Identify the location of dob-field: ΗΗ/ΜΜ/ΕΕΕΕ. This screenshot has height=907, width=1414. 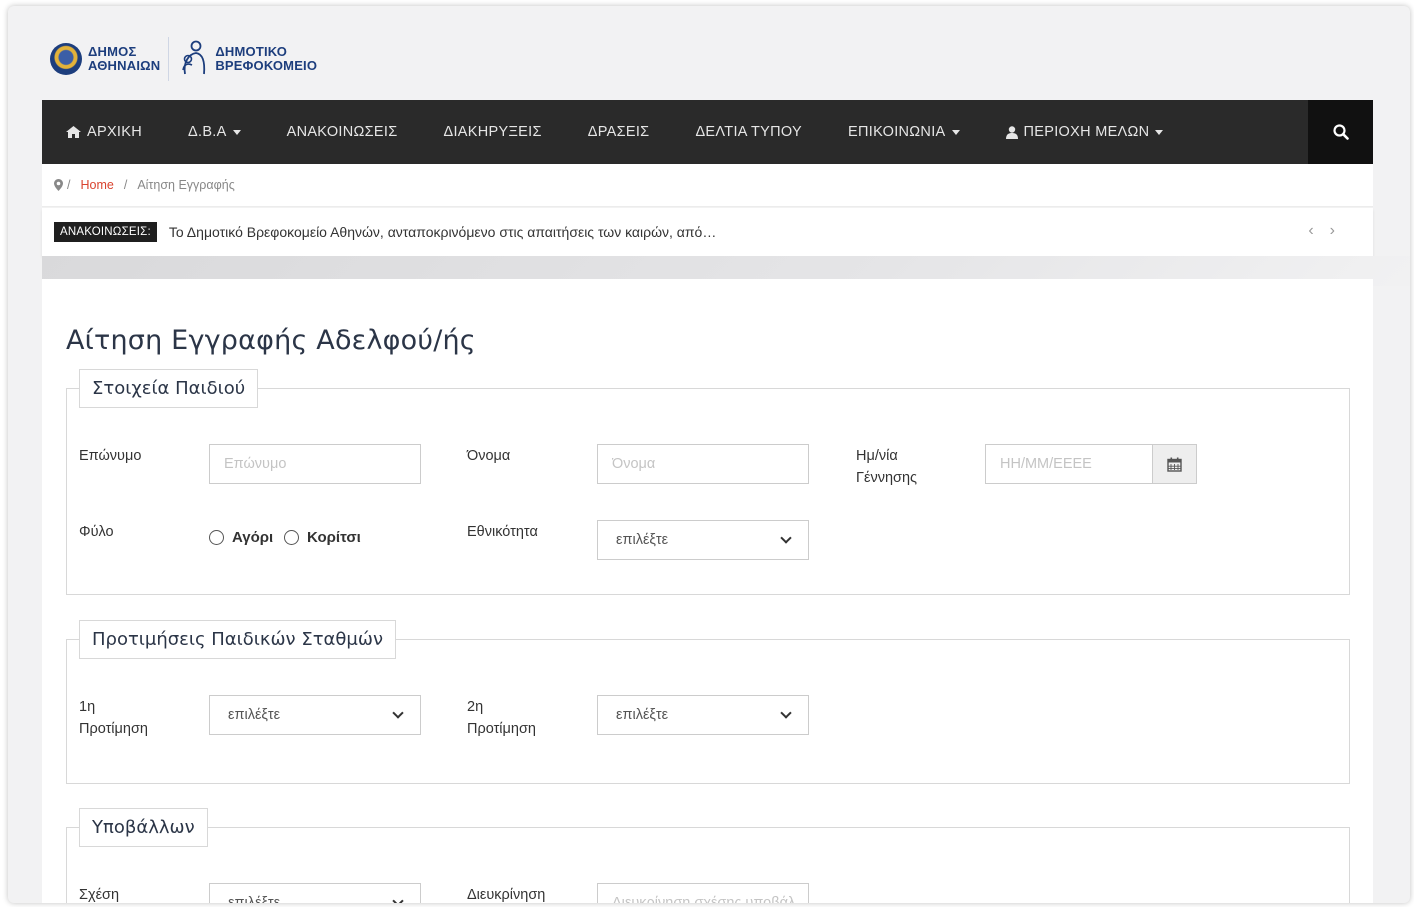
(1091, 464).